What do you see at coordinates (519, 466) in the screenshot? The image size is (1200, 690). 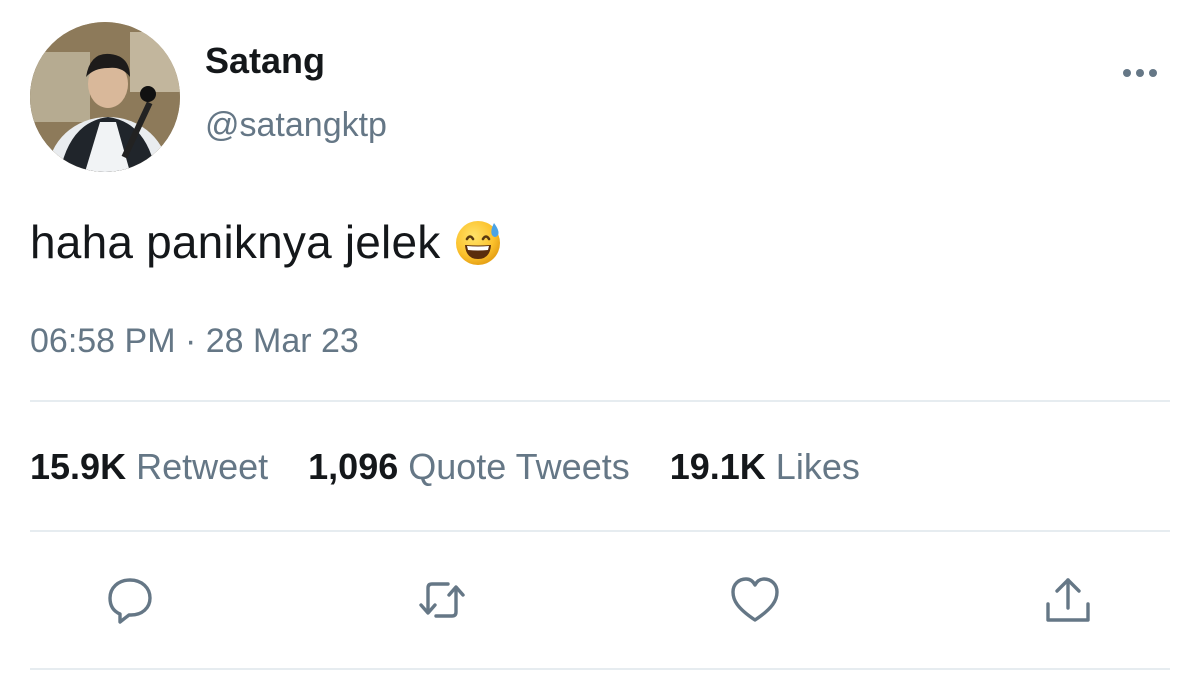 I see `quote-tweets-label: Quote Tweets` at bounding box center [519, 466].